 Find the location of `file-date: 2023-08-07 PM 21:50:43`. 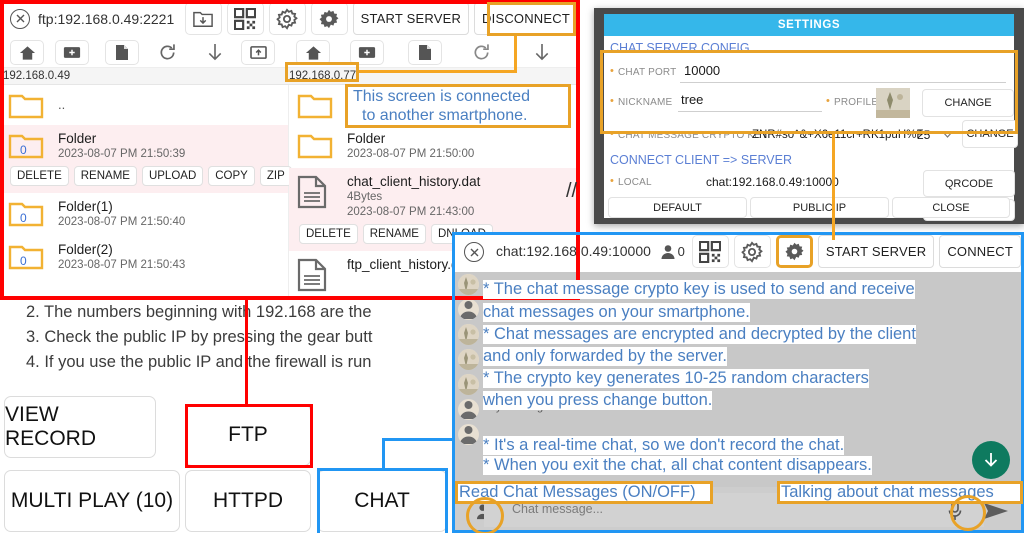

file-date: 2023-08-07 PM 21:50:43 is located at coordinates (122, 265).